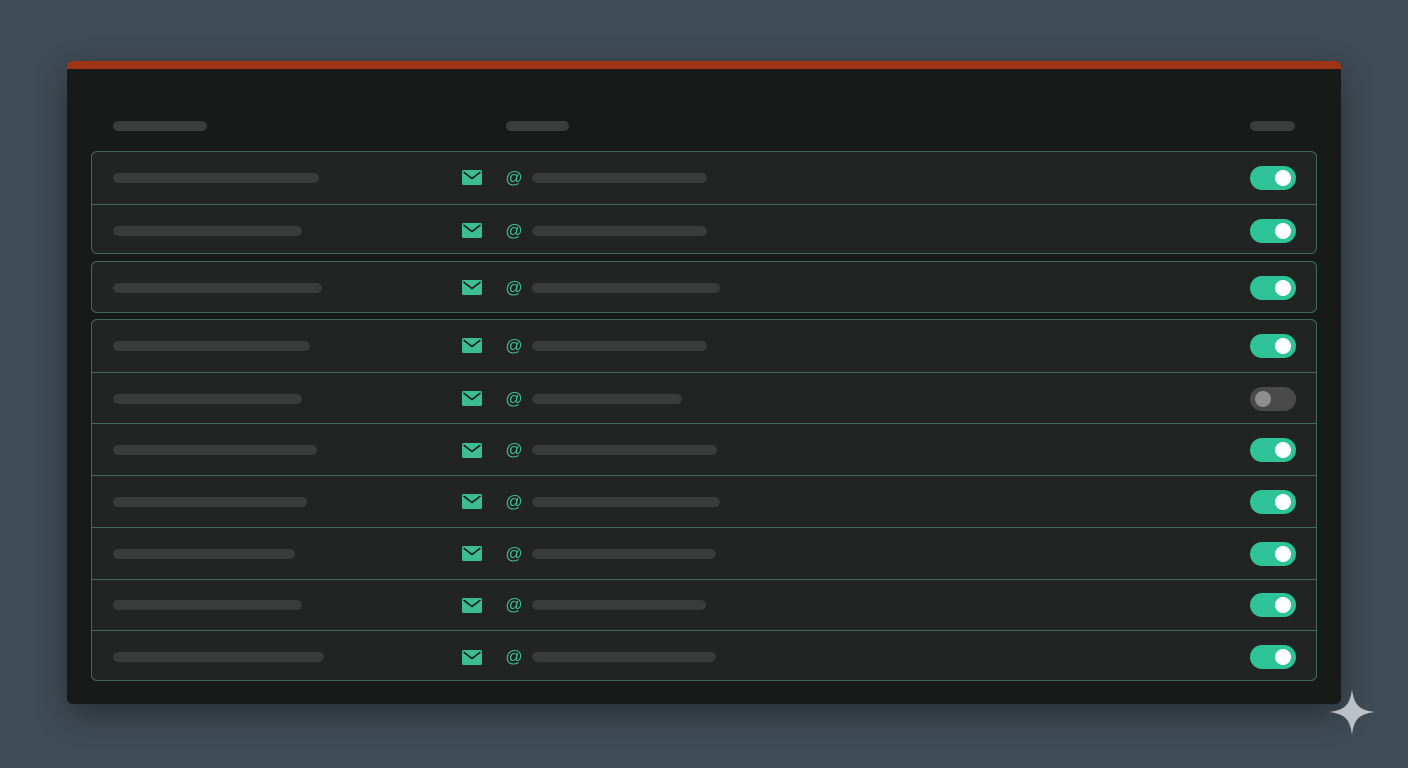 This screenshot has height=768, width=1408. I want to click on sparkle-icon, so click(1352, 712).